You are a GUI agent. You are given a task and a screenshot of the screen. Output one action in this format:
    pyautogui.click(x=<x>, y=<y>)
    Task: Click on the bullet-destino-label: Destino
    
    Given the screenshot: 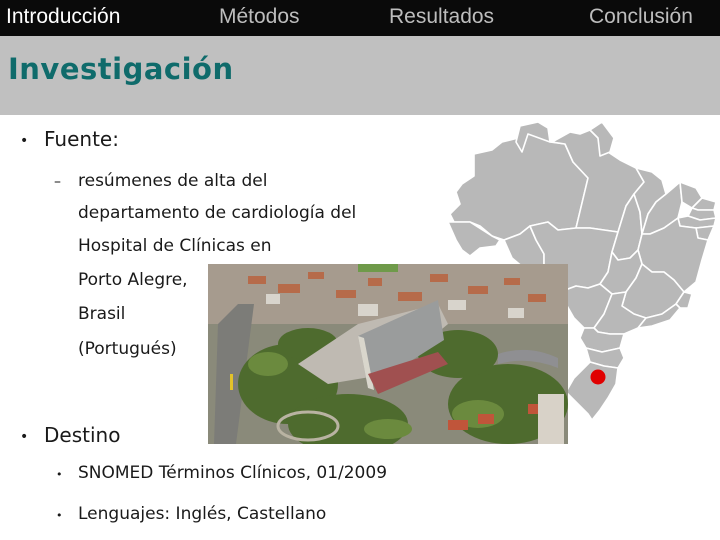 What is the action you would take?
    pyautogui.click(x=82, y=435)
    